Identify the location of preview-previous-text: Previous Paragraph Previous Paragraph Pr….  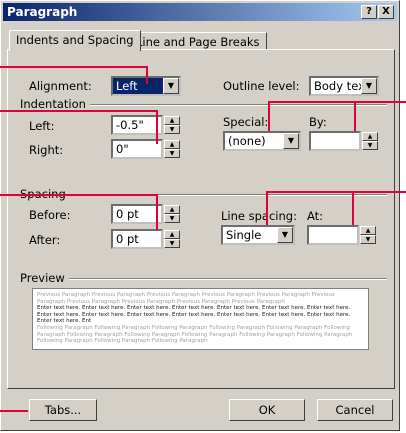
(186, 298).